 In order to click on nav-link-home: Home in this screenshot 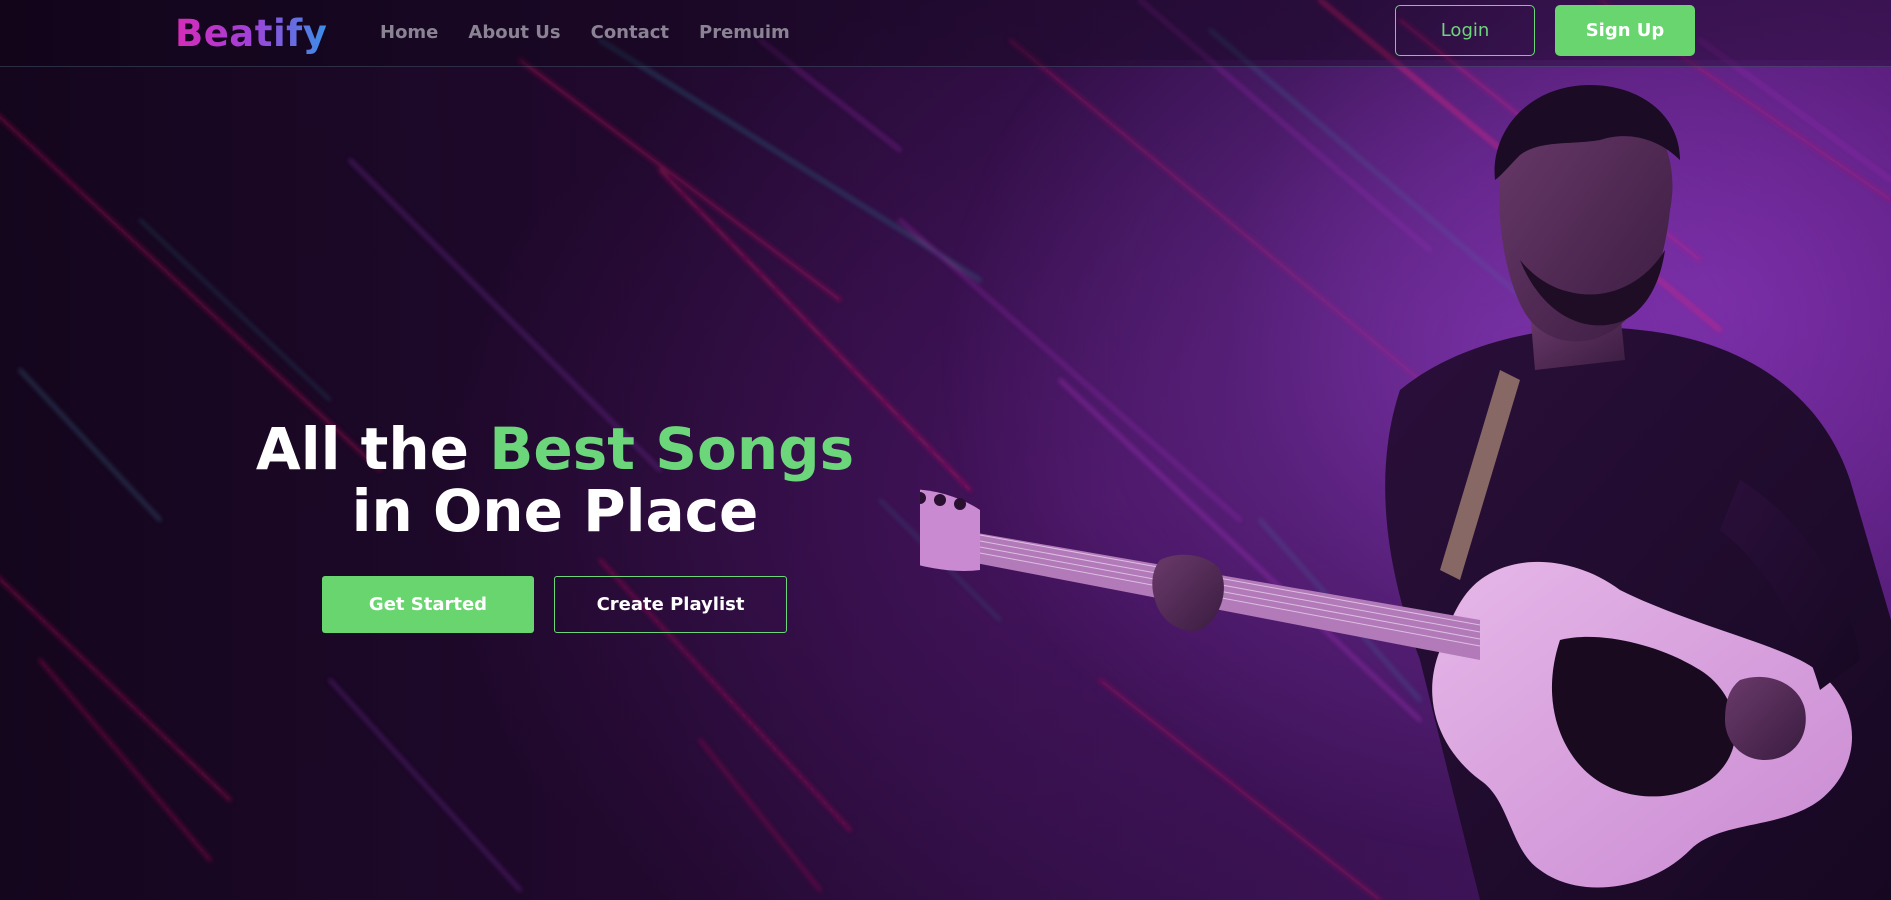, I will do `click(409, 33)`.